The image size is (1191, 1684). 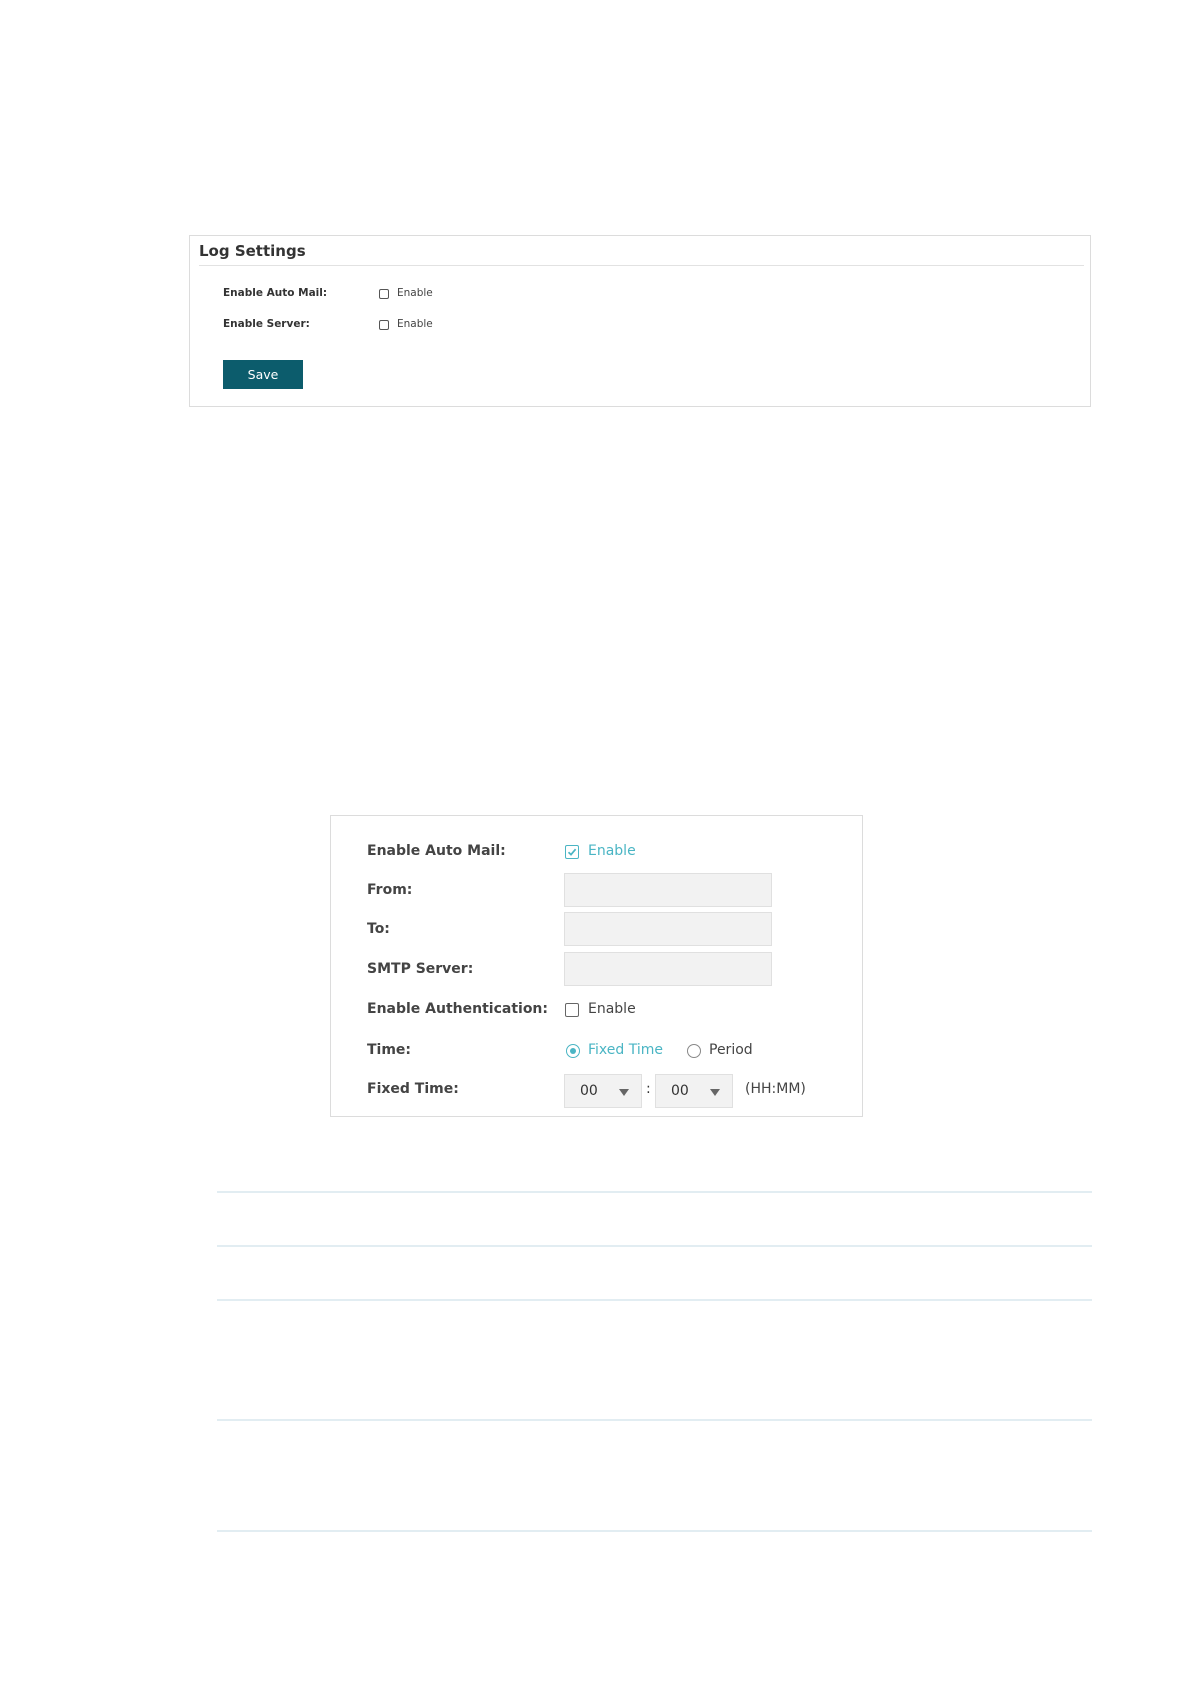 I want to click on from-label: From:, so click(x=390, y=890).